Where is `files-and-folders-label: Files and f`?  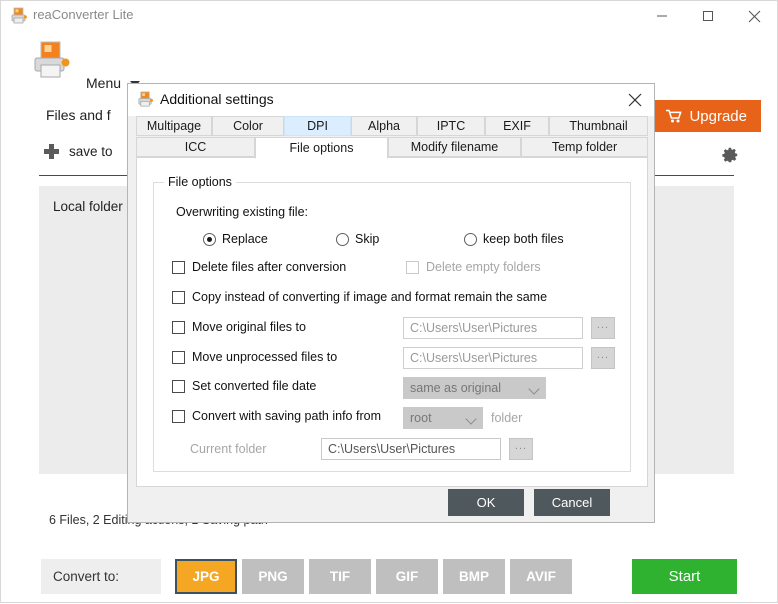
files-and-folders-label: Files and f is located at coordinates (78, 115).